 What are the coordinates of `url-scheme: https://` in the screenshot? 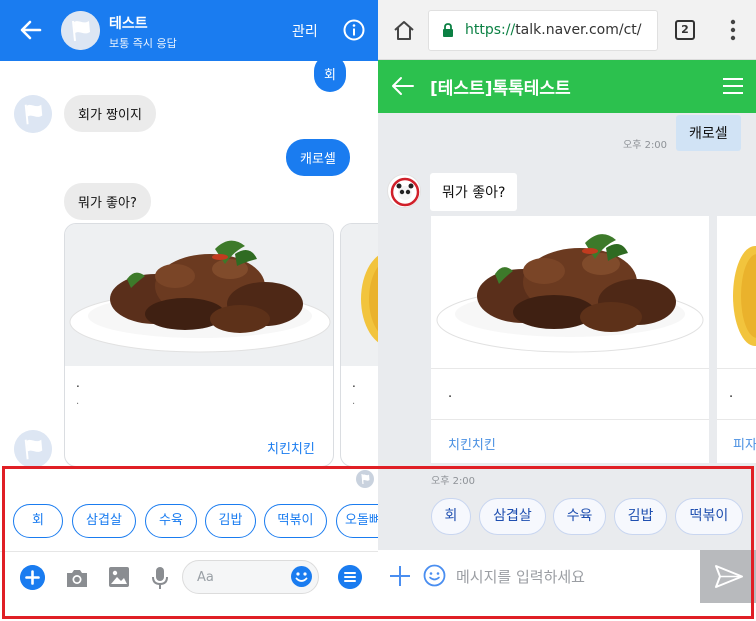 It's located at (490, 30).